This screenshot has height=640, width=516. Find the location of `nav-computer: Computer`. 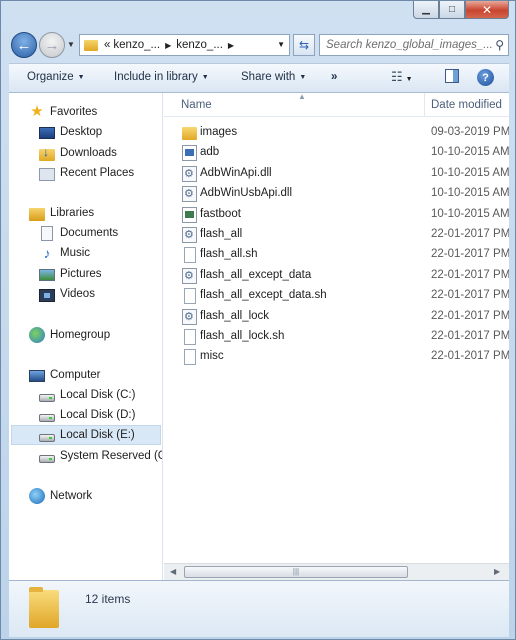

nav-computer: Computer is located at coordinates (65, 375).